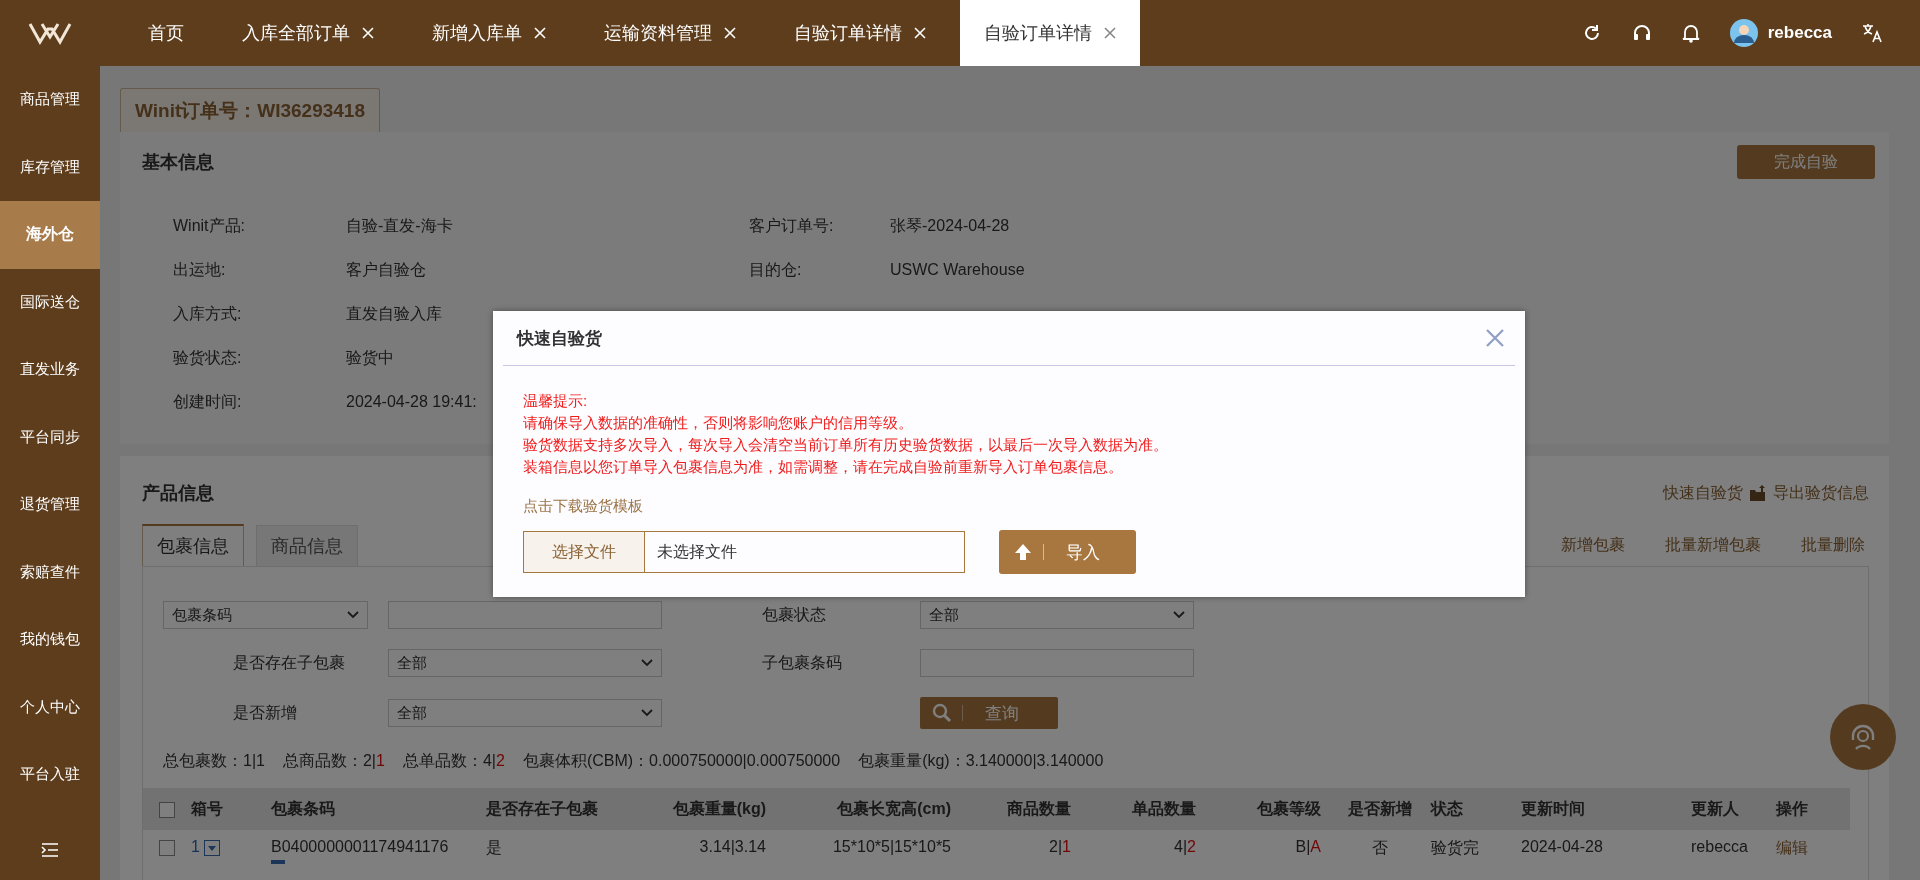  Describe the element at coordinates (264, 712) in the screenshot. I see `filter-label: 是否新增` at that location.